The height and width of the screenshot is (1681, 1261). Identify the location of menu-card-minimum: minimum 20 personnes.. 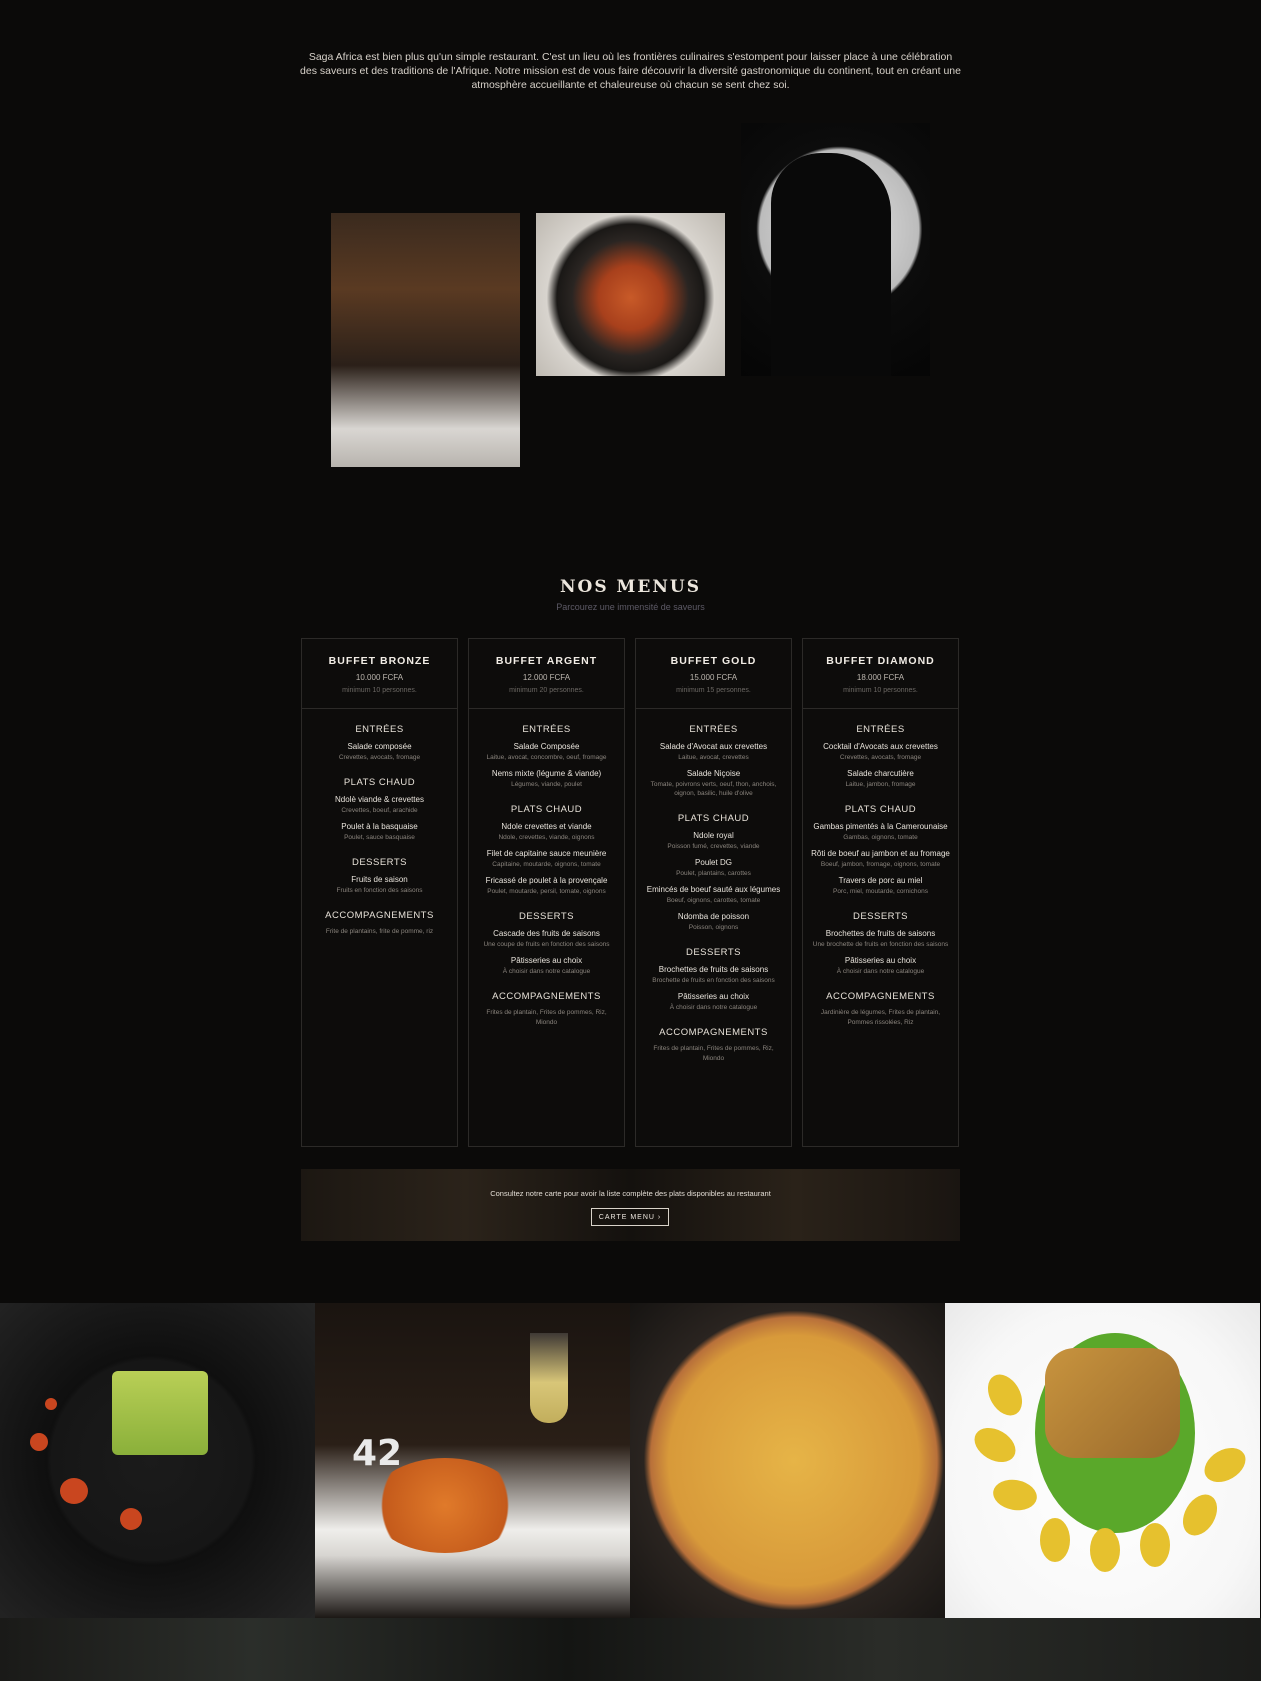
(546, 690).